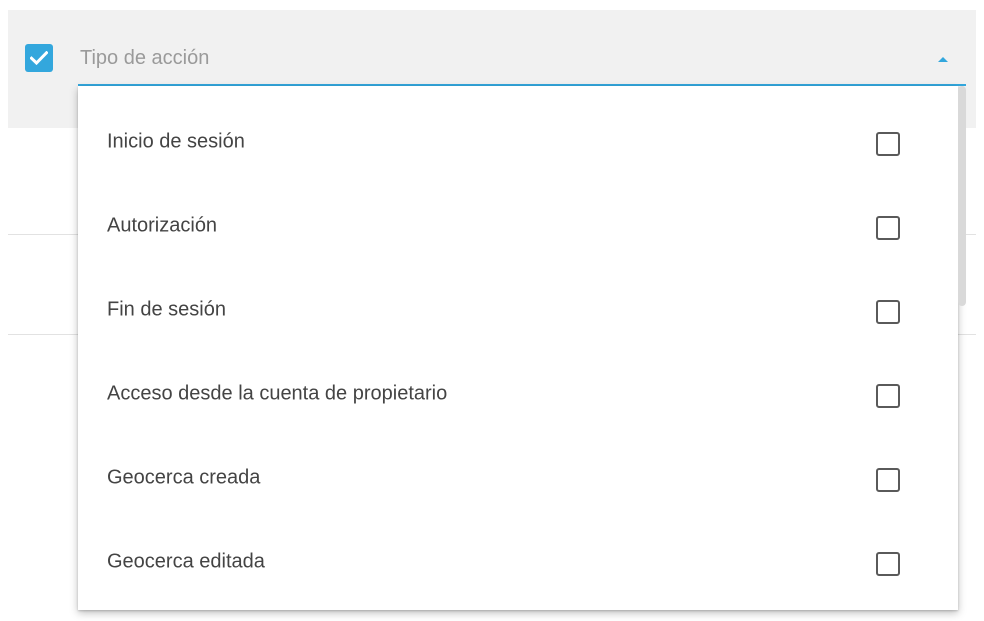 The height and width of the screenshot is (621, 984). What do you see at coordinates (166, 309) in the screenshot?
I see `option-label: Fin de sesión` at bounding box center [166, 309].